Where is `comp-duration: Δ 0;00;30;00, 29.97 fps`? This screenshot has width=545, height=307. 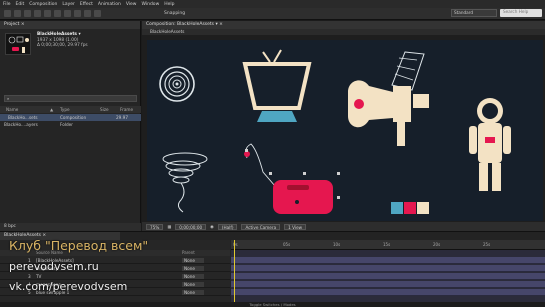
comp-duration: Δ 0;00;30;00, 29.97 fps is located at coordinates (62, 45).